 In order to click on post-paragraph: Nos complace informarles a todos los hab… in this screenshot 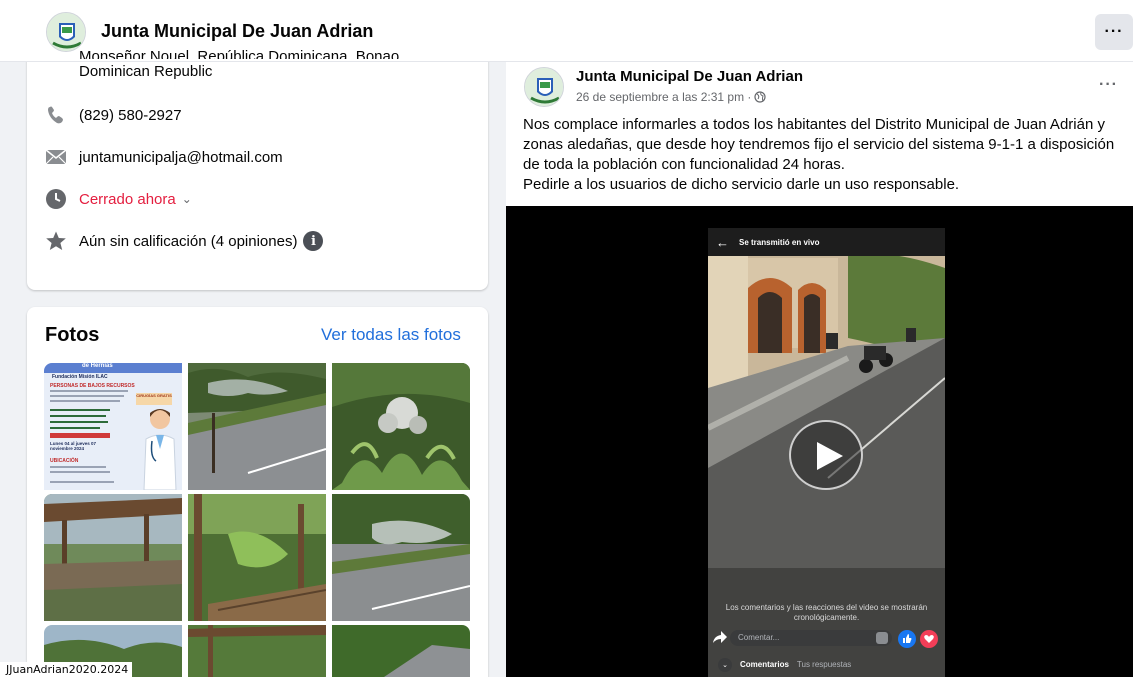, I will do `click(819, 144)`.